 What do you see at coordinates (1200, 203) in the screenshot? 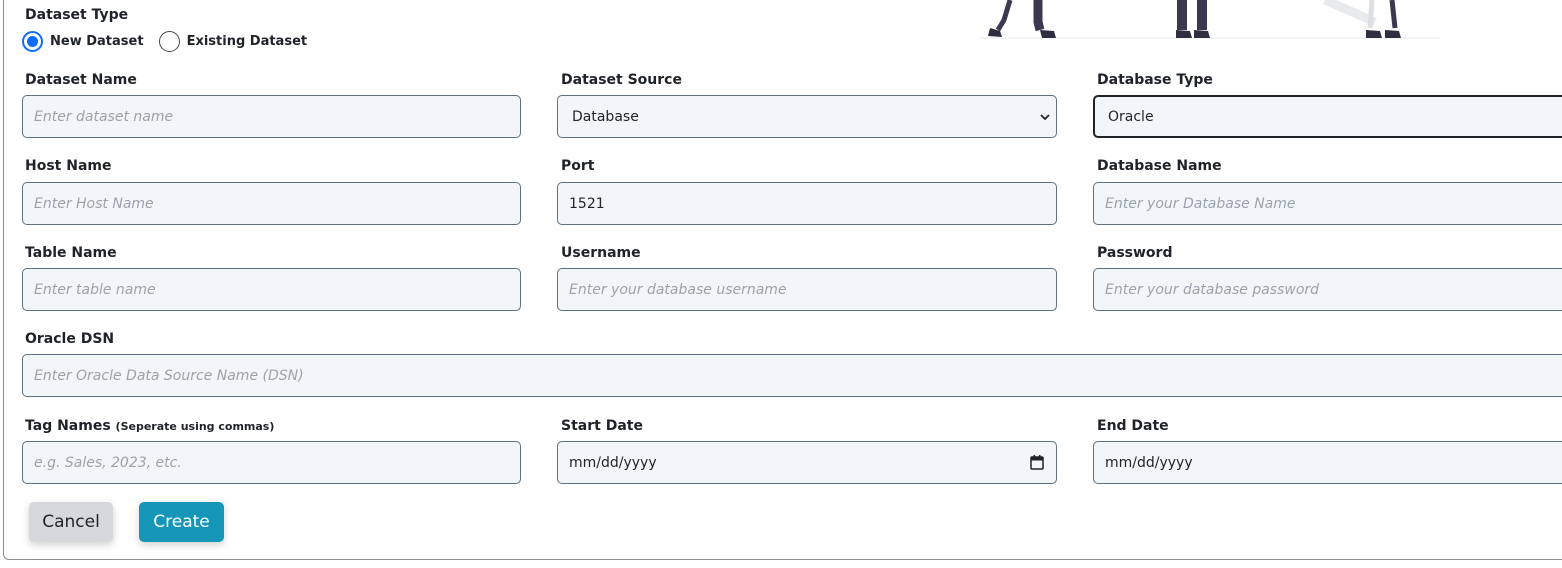
I see `database-name-placeholder: Enter your Database Name` at bounding box center [1200, 203].